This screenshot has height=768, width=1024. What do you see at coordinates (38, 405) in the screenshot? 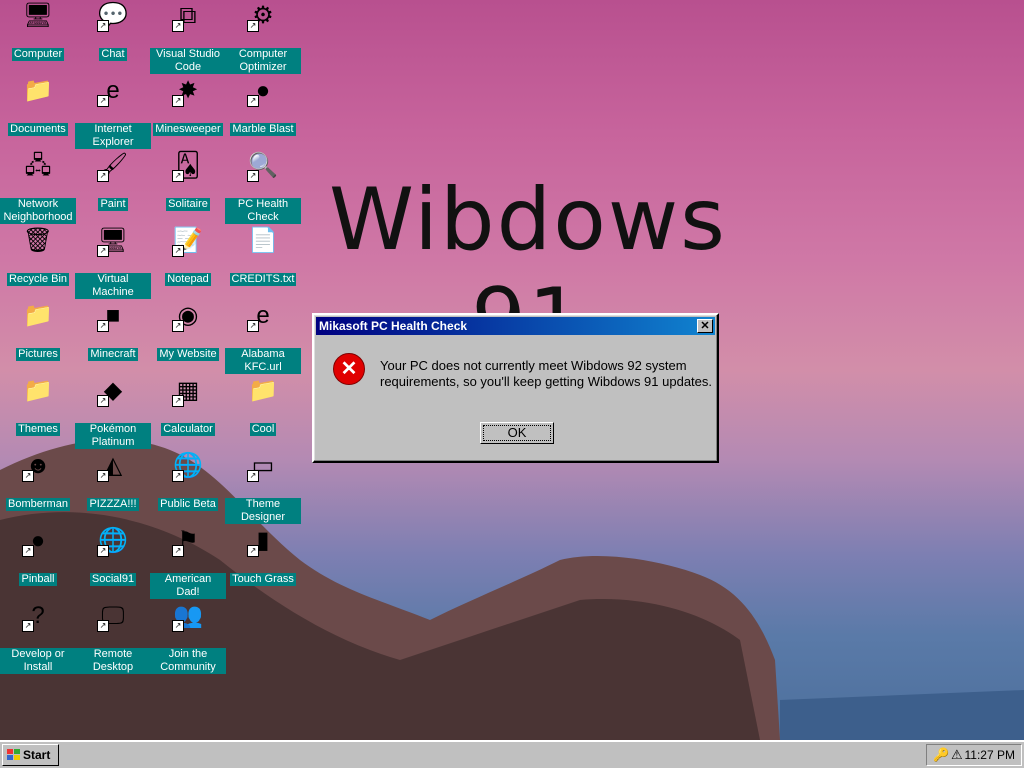
I see `desktop-icon: 📁 Themes` at bounding box center [38, 405].